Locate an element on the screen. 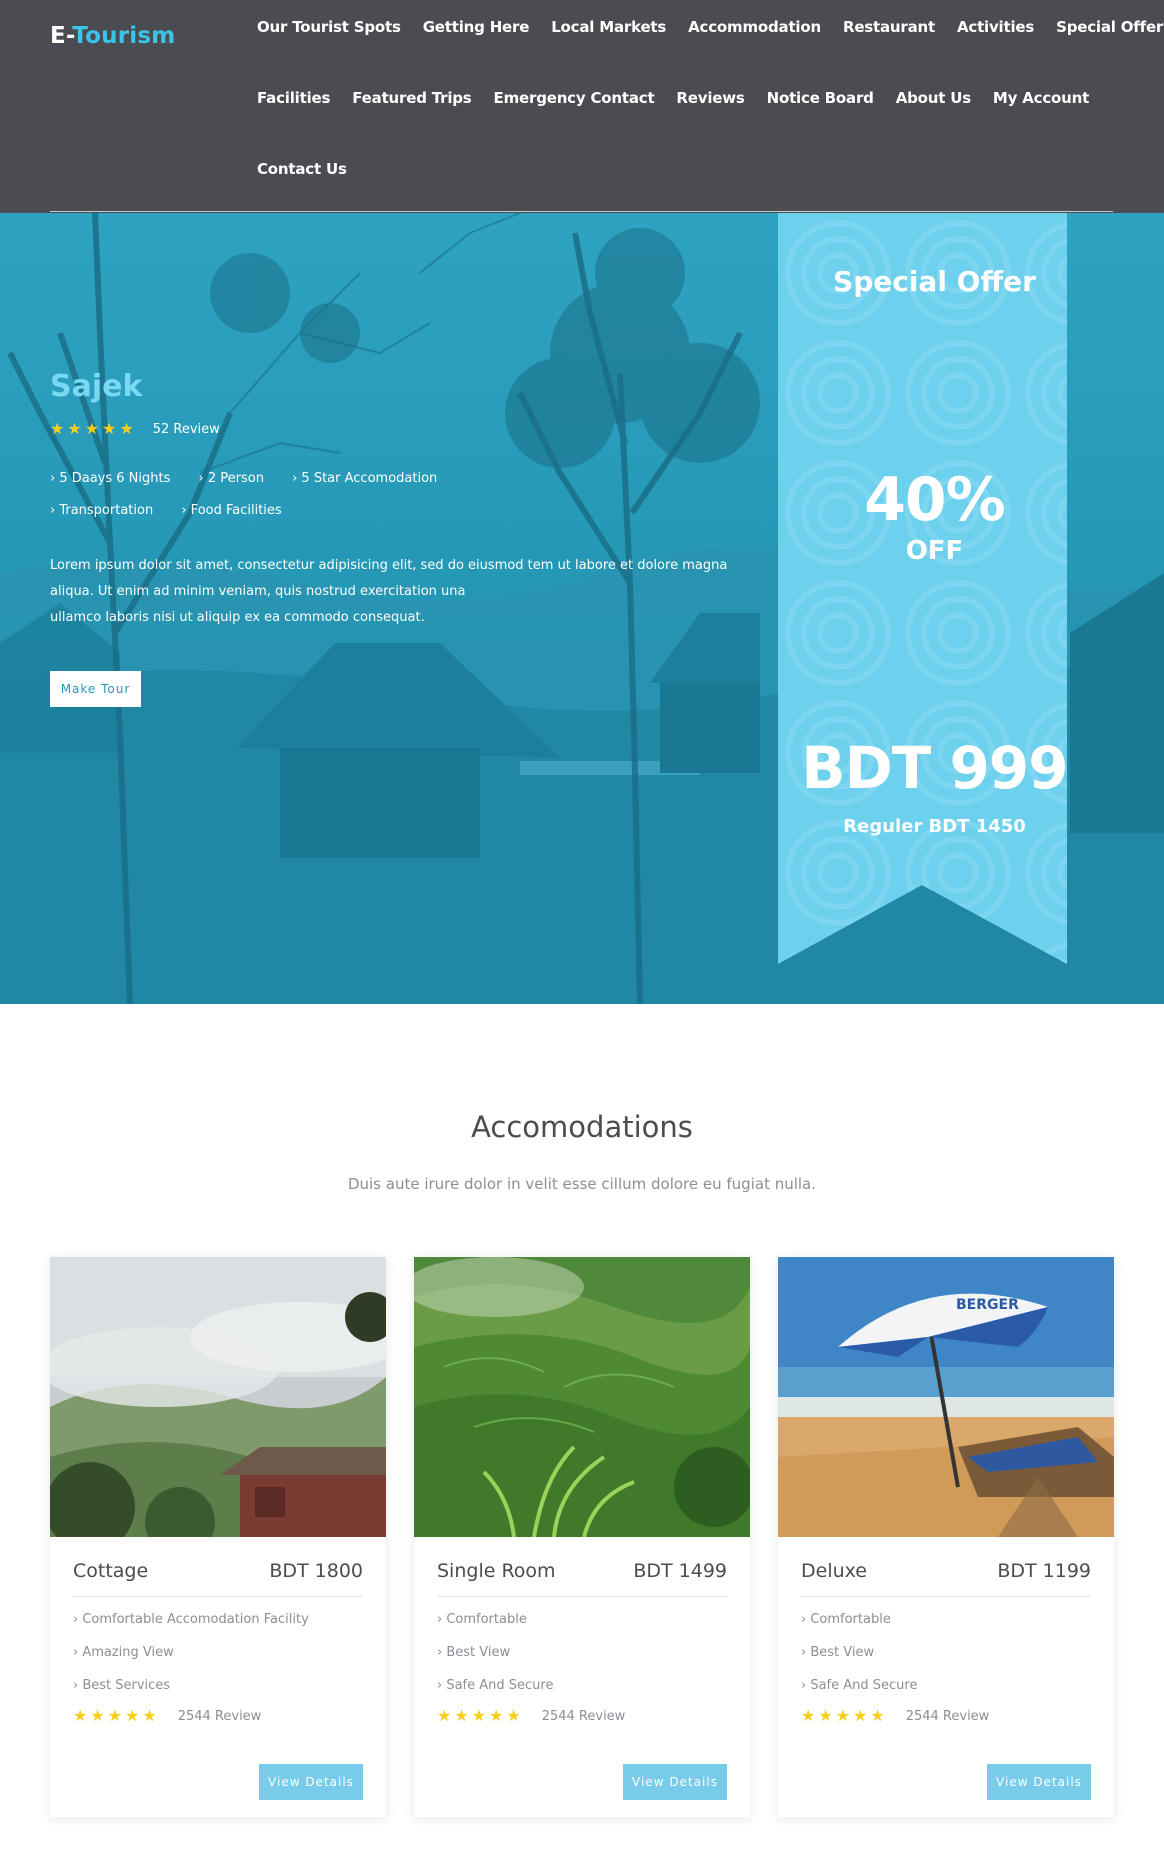 The image size is (1164, 1853). hero-feature-duration: › 5 Daays 6 Nights is located at coordinates (110, 478).